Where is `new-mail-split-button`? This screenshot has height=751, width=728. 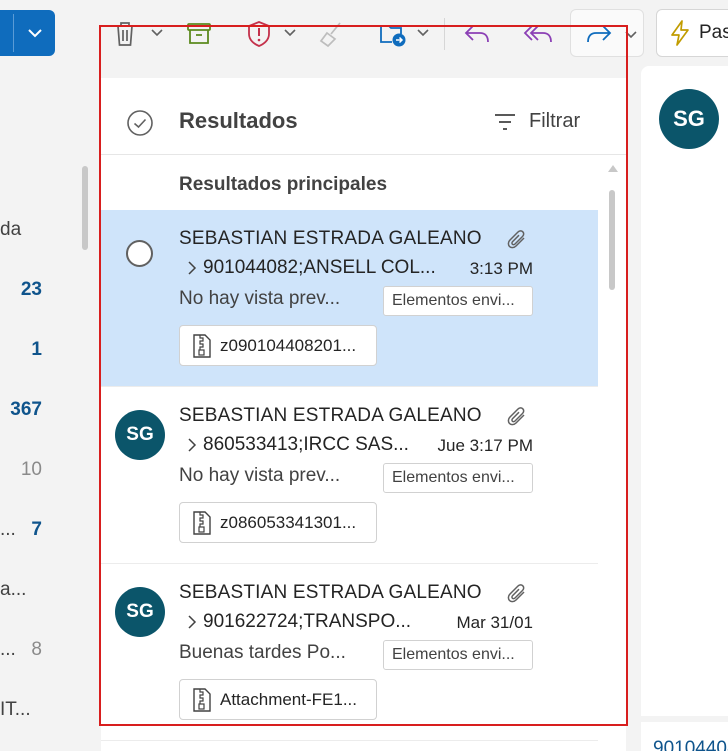 new-mail-split-button is located at coordinates (27, 33).